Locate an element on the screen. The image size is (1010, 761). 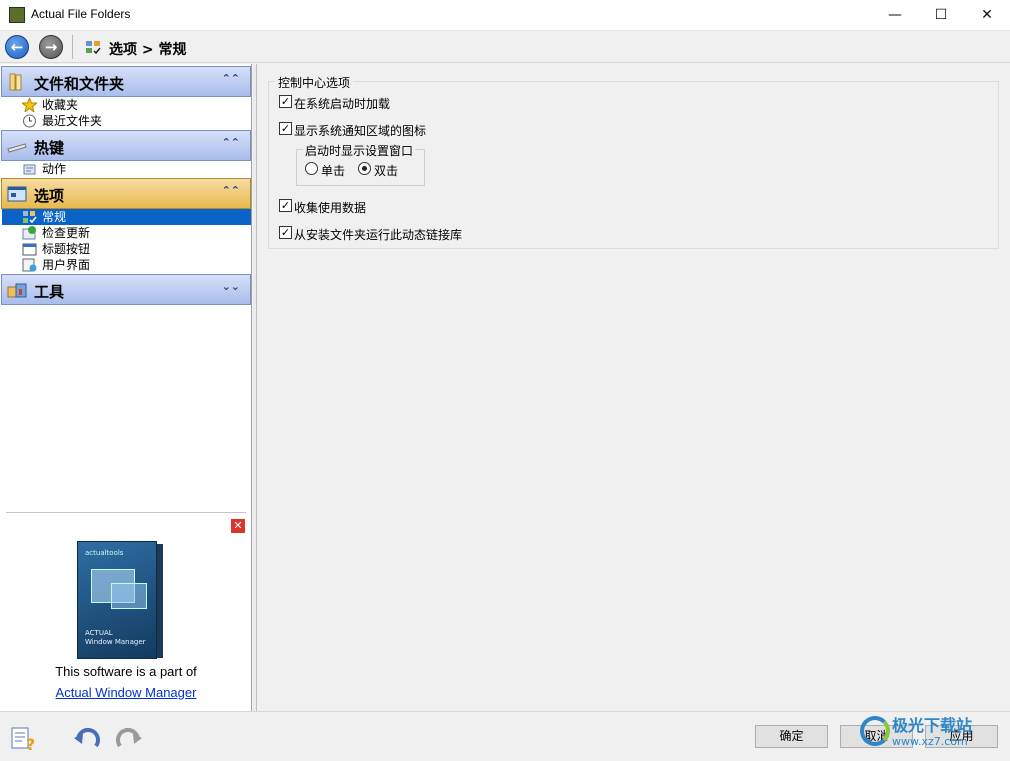
group-title: 控制中心选项 is located at coordinates (314, 82).